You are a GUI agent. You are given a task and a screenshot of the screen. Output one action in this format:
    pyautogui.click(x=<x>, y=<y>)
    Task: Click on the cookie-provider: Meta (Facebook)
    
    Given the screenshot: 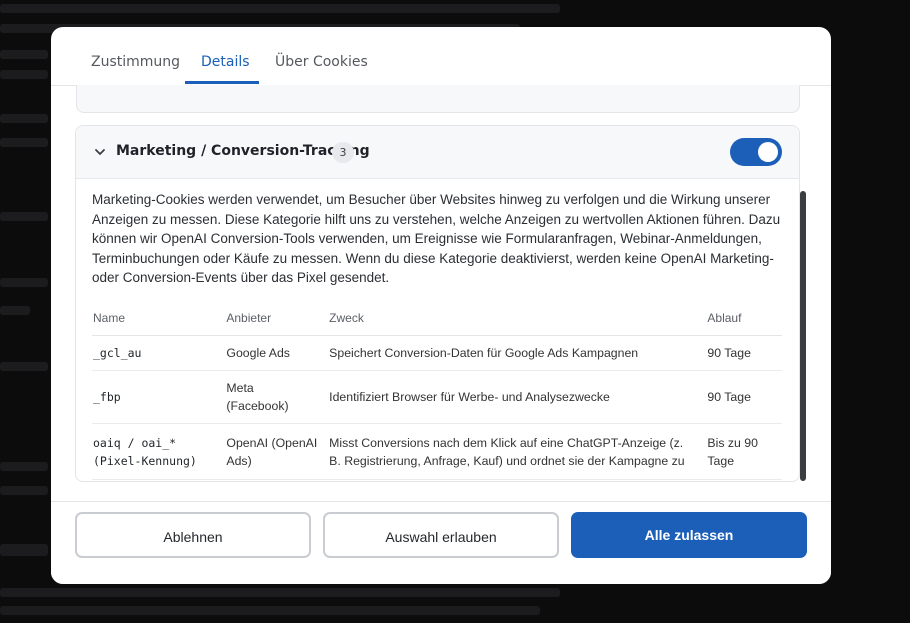 What is the action you would take?
    pyautogui.click(x=277, y=397)
    